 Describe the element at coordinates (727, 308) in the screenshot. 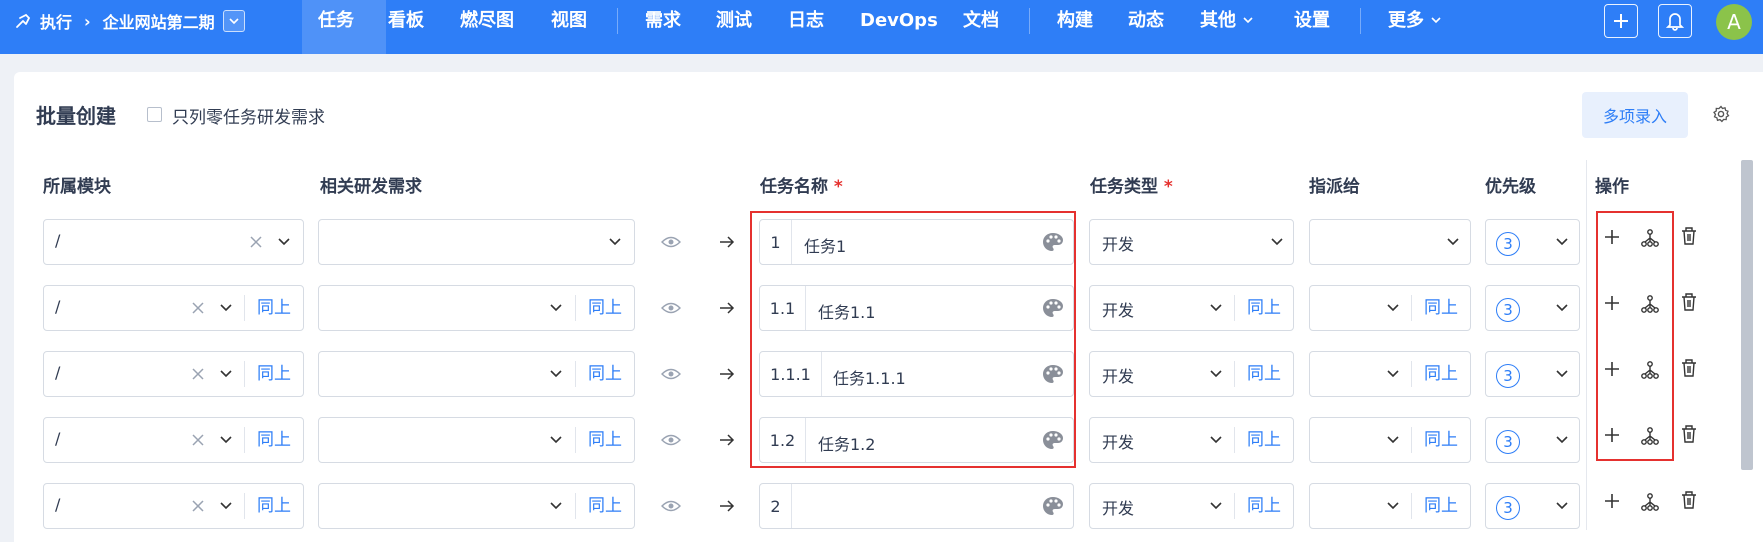

I see `arrow-right-icon` at that location.